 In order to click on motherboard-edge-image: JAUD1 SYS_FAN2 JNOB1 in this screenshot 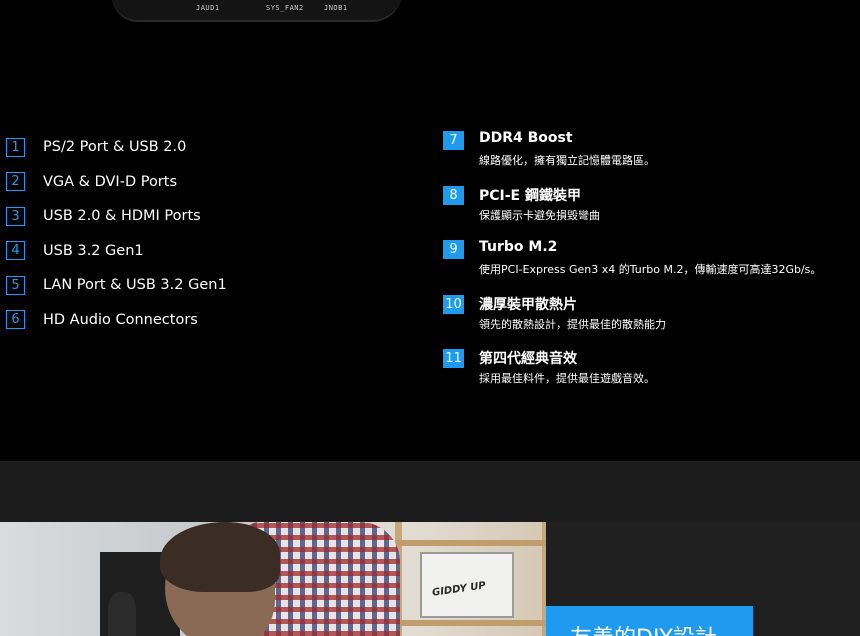, I will do `click(257, 11)`.